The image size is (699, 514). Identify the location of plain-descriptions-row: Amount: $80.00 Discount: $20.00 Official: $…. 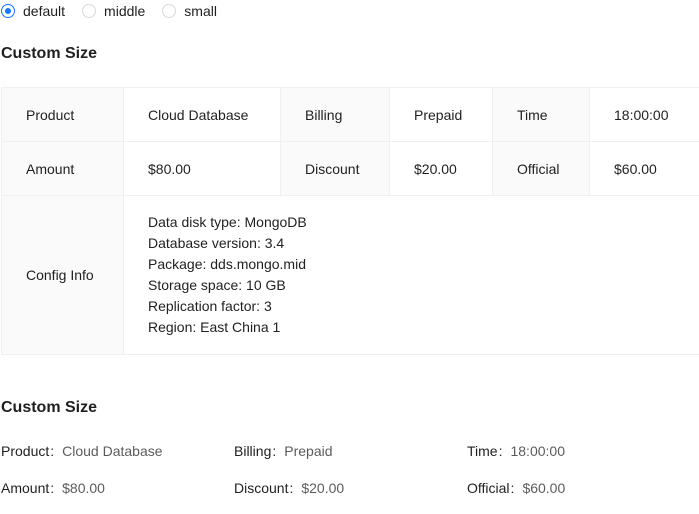
(350, 488).